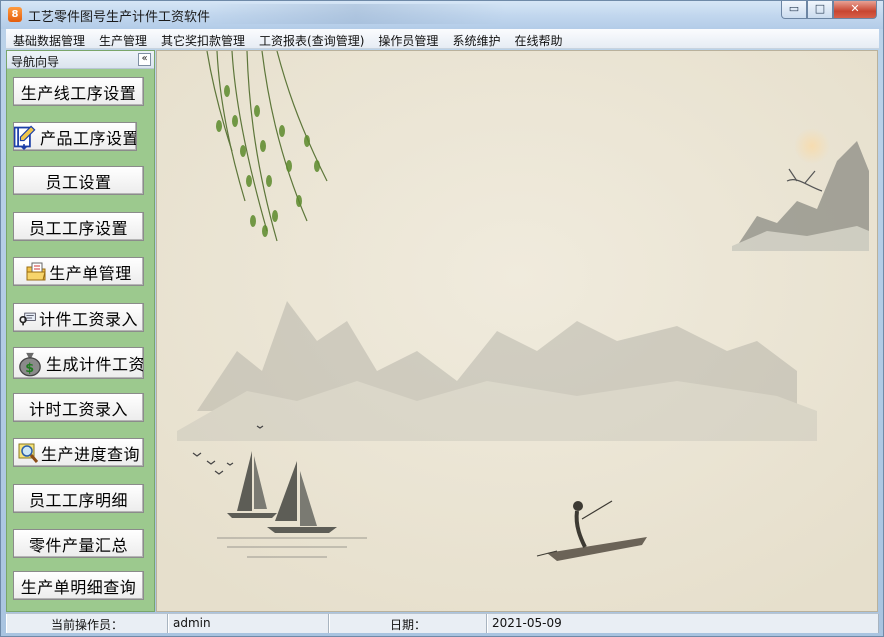  What do you see at coordinates (95, 364) in the screenshot?
I see `nav-label: 生成计件工资` at bounding box center [95, 364].